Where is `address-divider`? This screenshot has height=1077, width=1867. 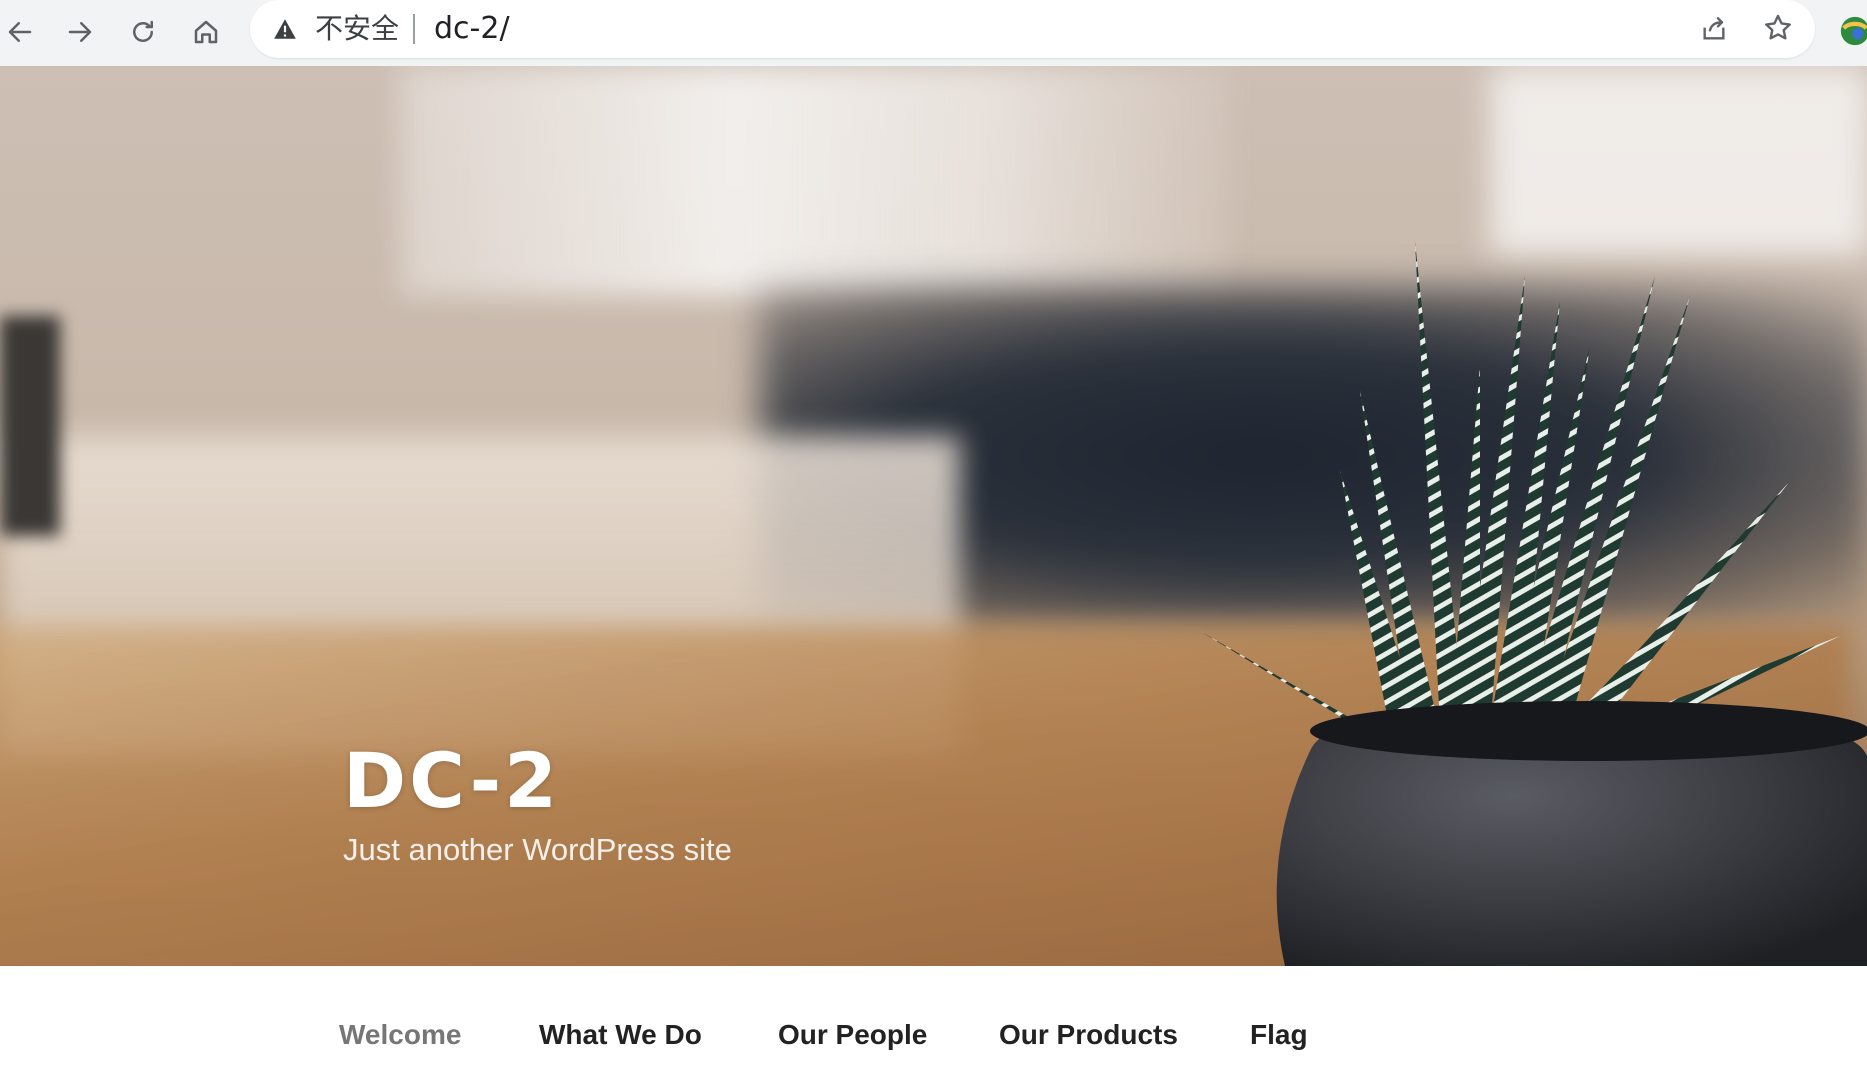
address-divider is located at coordinates (414, 29).